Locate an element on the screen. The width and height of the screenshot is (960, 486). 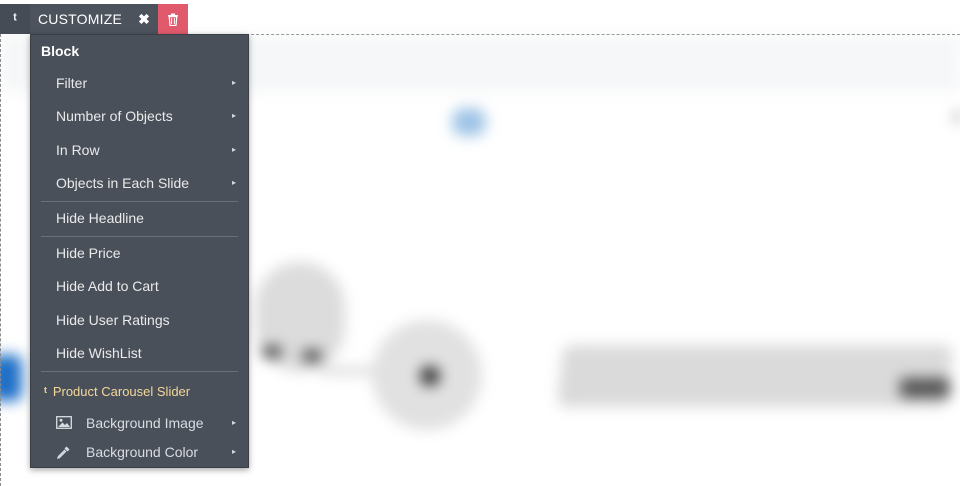
menu-item-label: Hide Add to Cart is located at coordinates (107, 286).